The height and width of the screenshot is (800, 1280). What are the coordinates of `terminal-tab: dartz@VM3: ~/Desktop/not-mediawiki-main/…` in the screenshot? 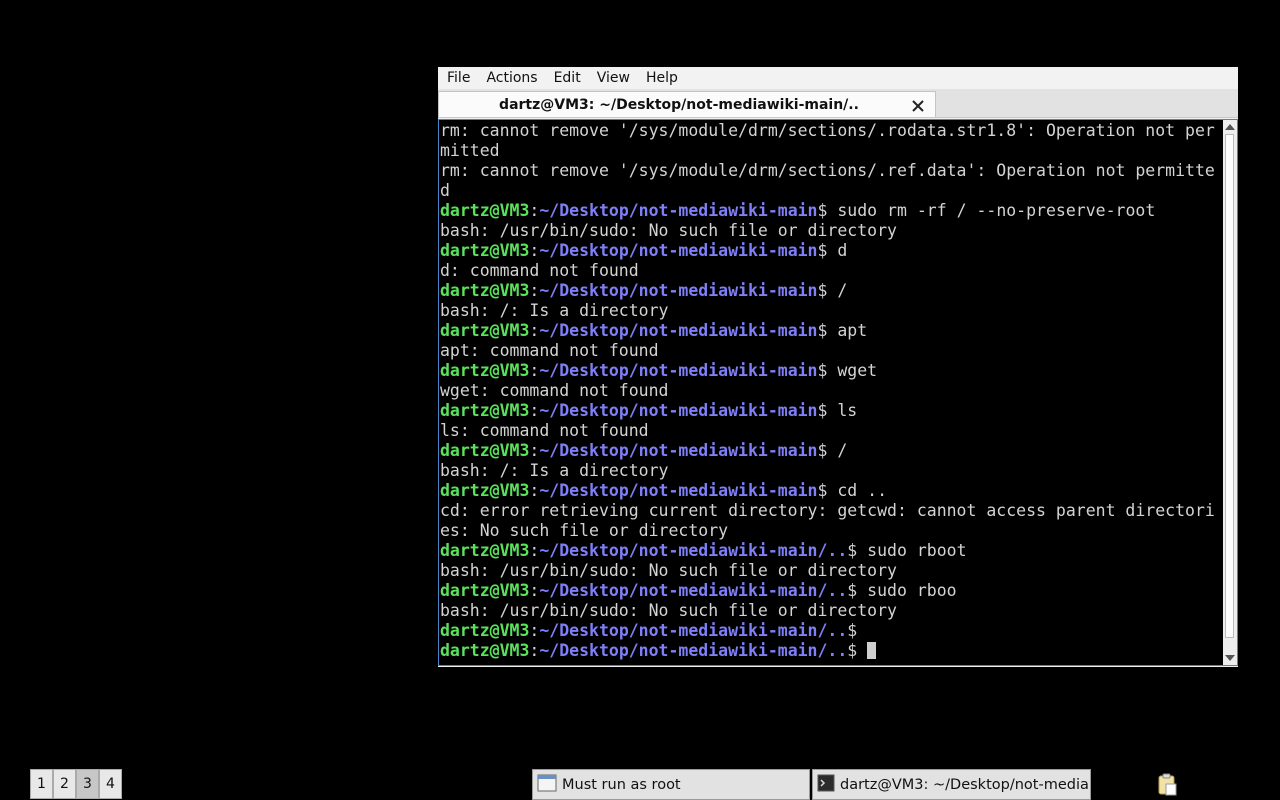 It's located at (687, 104).